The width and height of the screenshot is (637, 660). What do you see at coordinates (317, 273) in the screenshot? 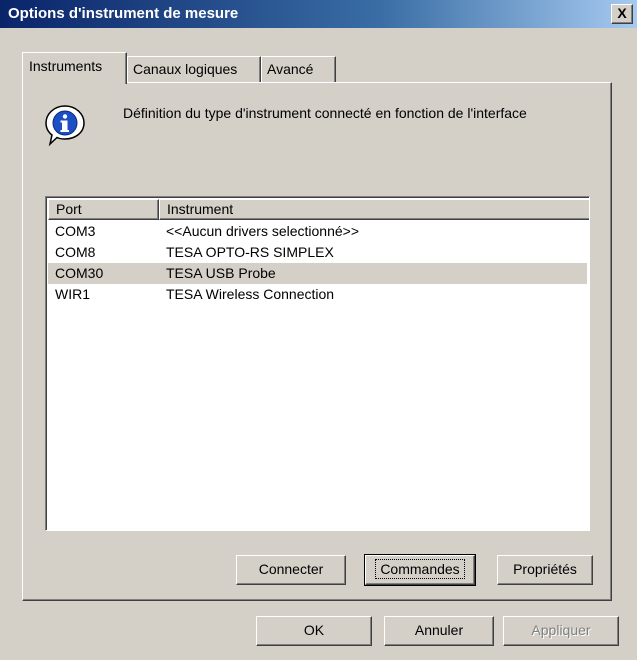
I see `list-row-selected: COM30 TESA USB Probe` at bounding box center [317, 273].